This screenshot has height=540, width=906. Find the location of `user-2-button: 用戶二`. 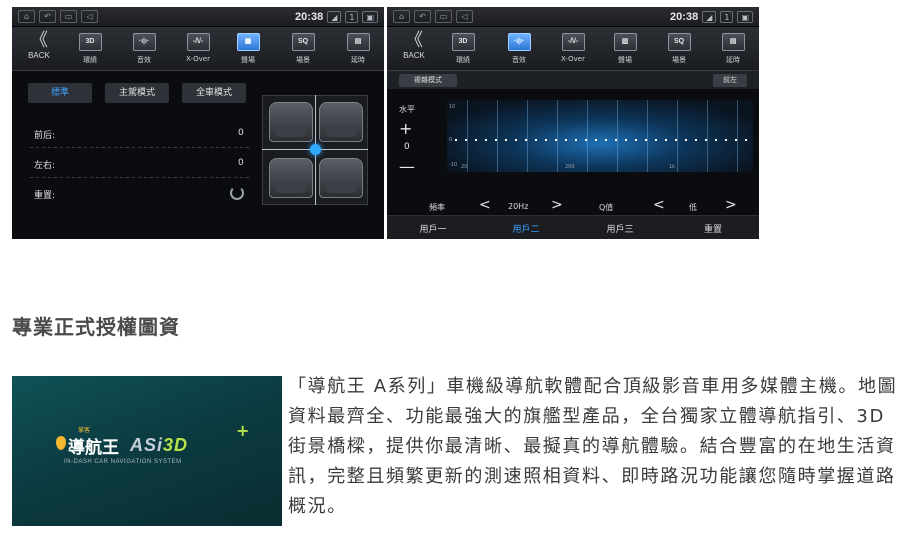

user-2-button: 用戶二 is located at coordinates (526, 228).